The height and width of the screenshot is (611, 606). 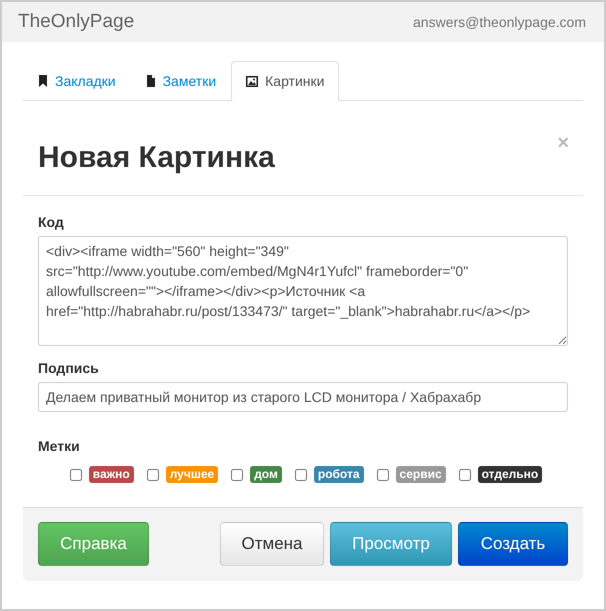 I want to click on tab: Картинки, so click(x=285, y=81).